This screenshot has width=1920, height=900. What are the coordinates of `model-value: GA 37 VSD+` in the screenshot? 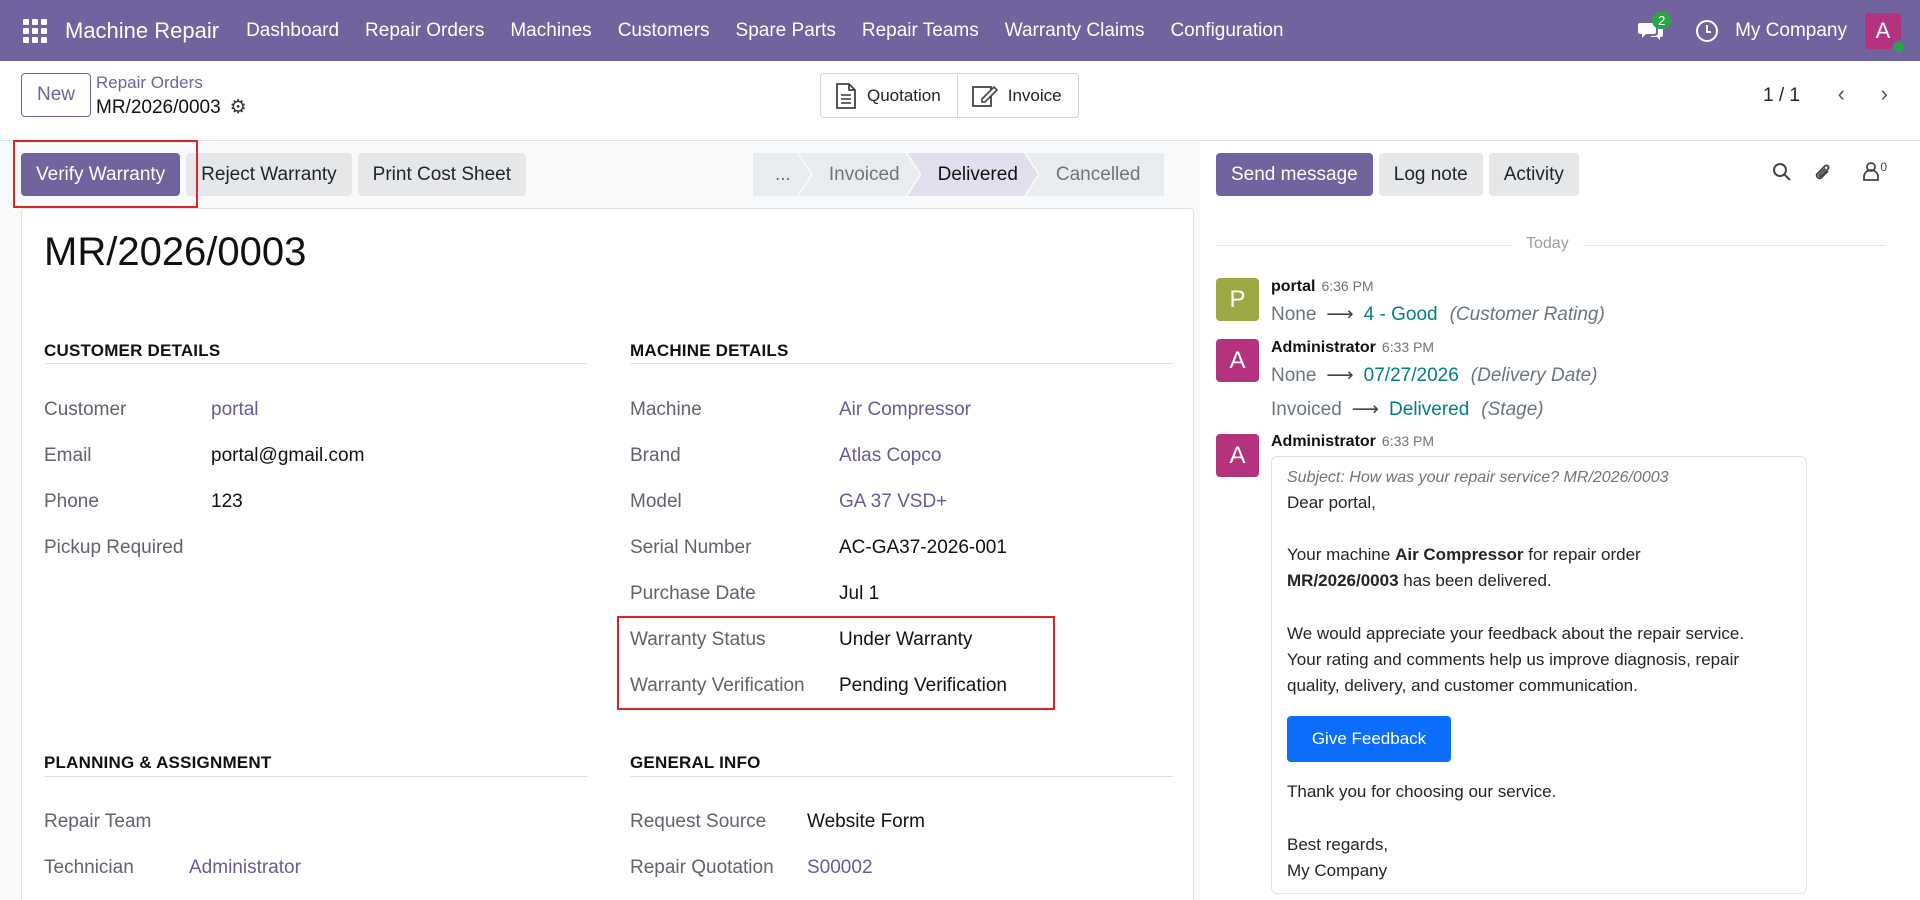 It's located at (893, 502).